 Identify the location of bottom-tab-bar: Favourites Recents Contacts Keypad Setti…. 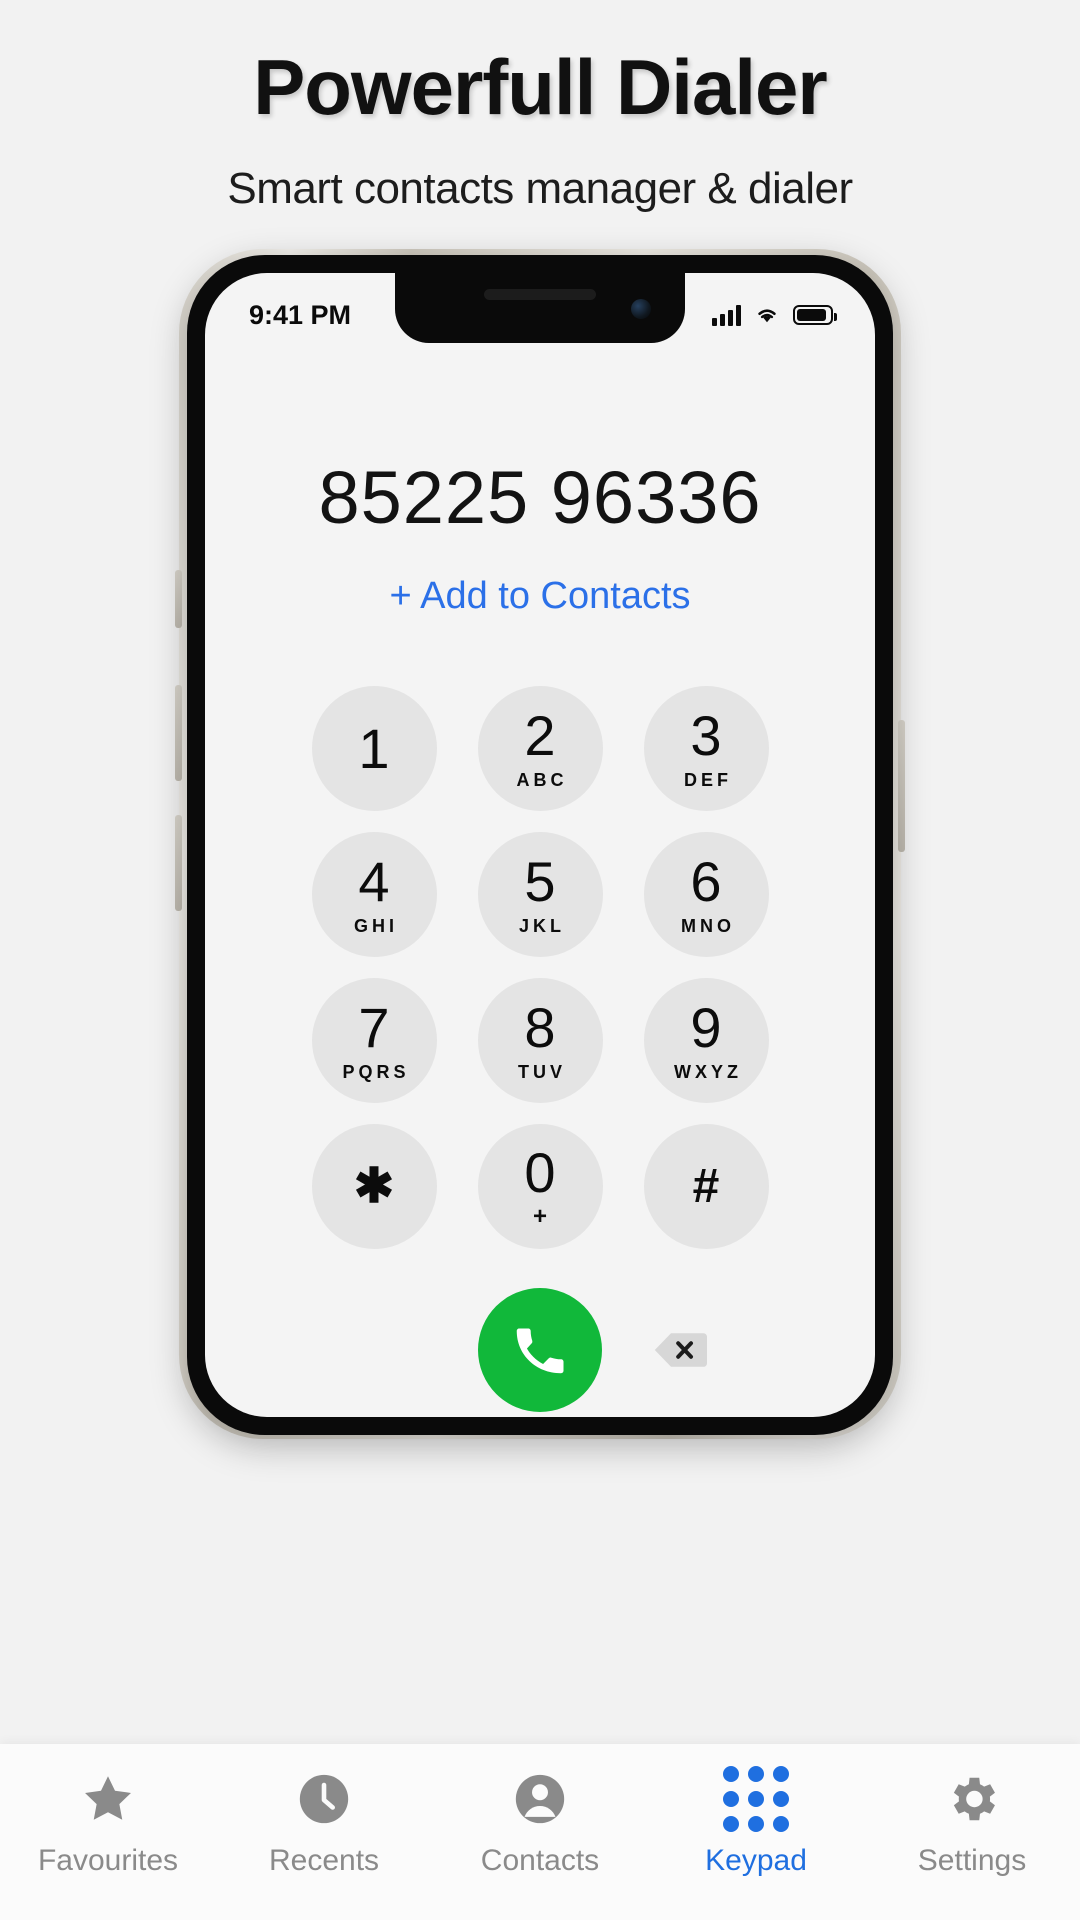
(540, 1832).